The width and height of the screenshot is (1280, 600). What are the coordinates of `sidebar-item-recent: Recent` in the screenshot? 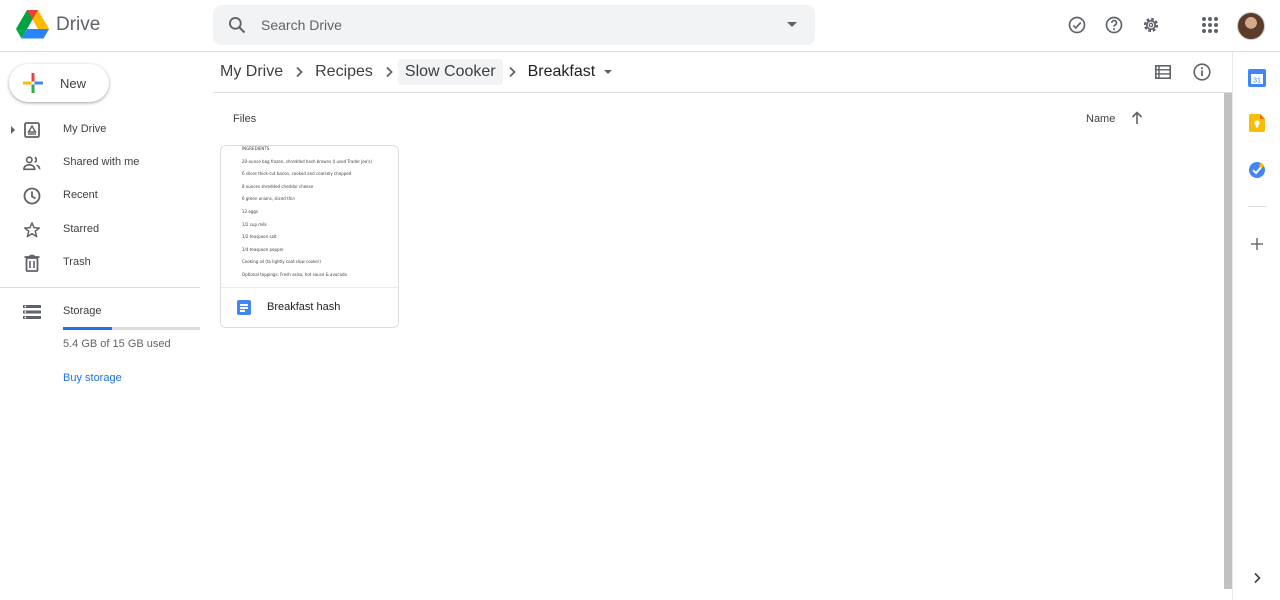 It's located at (100, 196).